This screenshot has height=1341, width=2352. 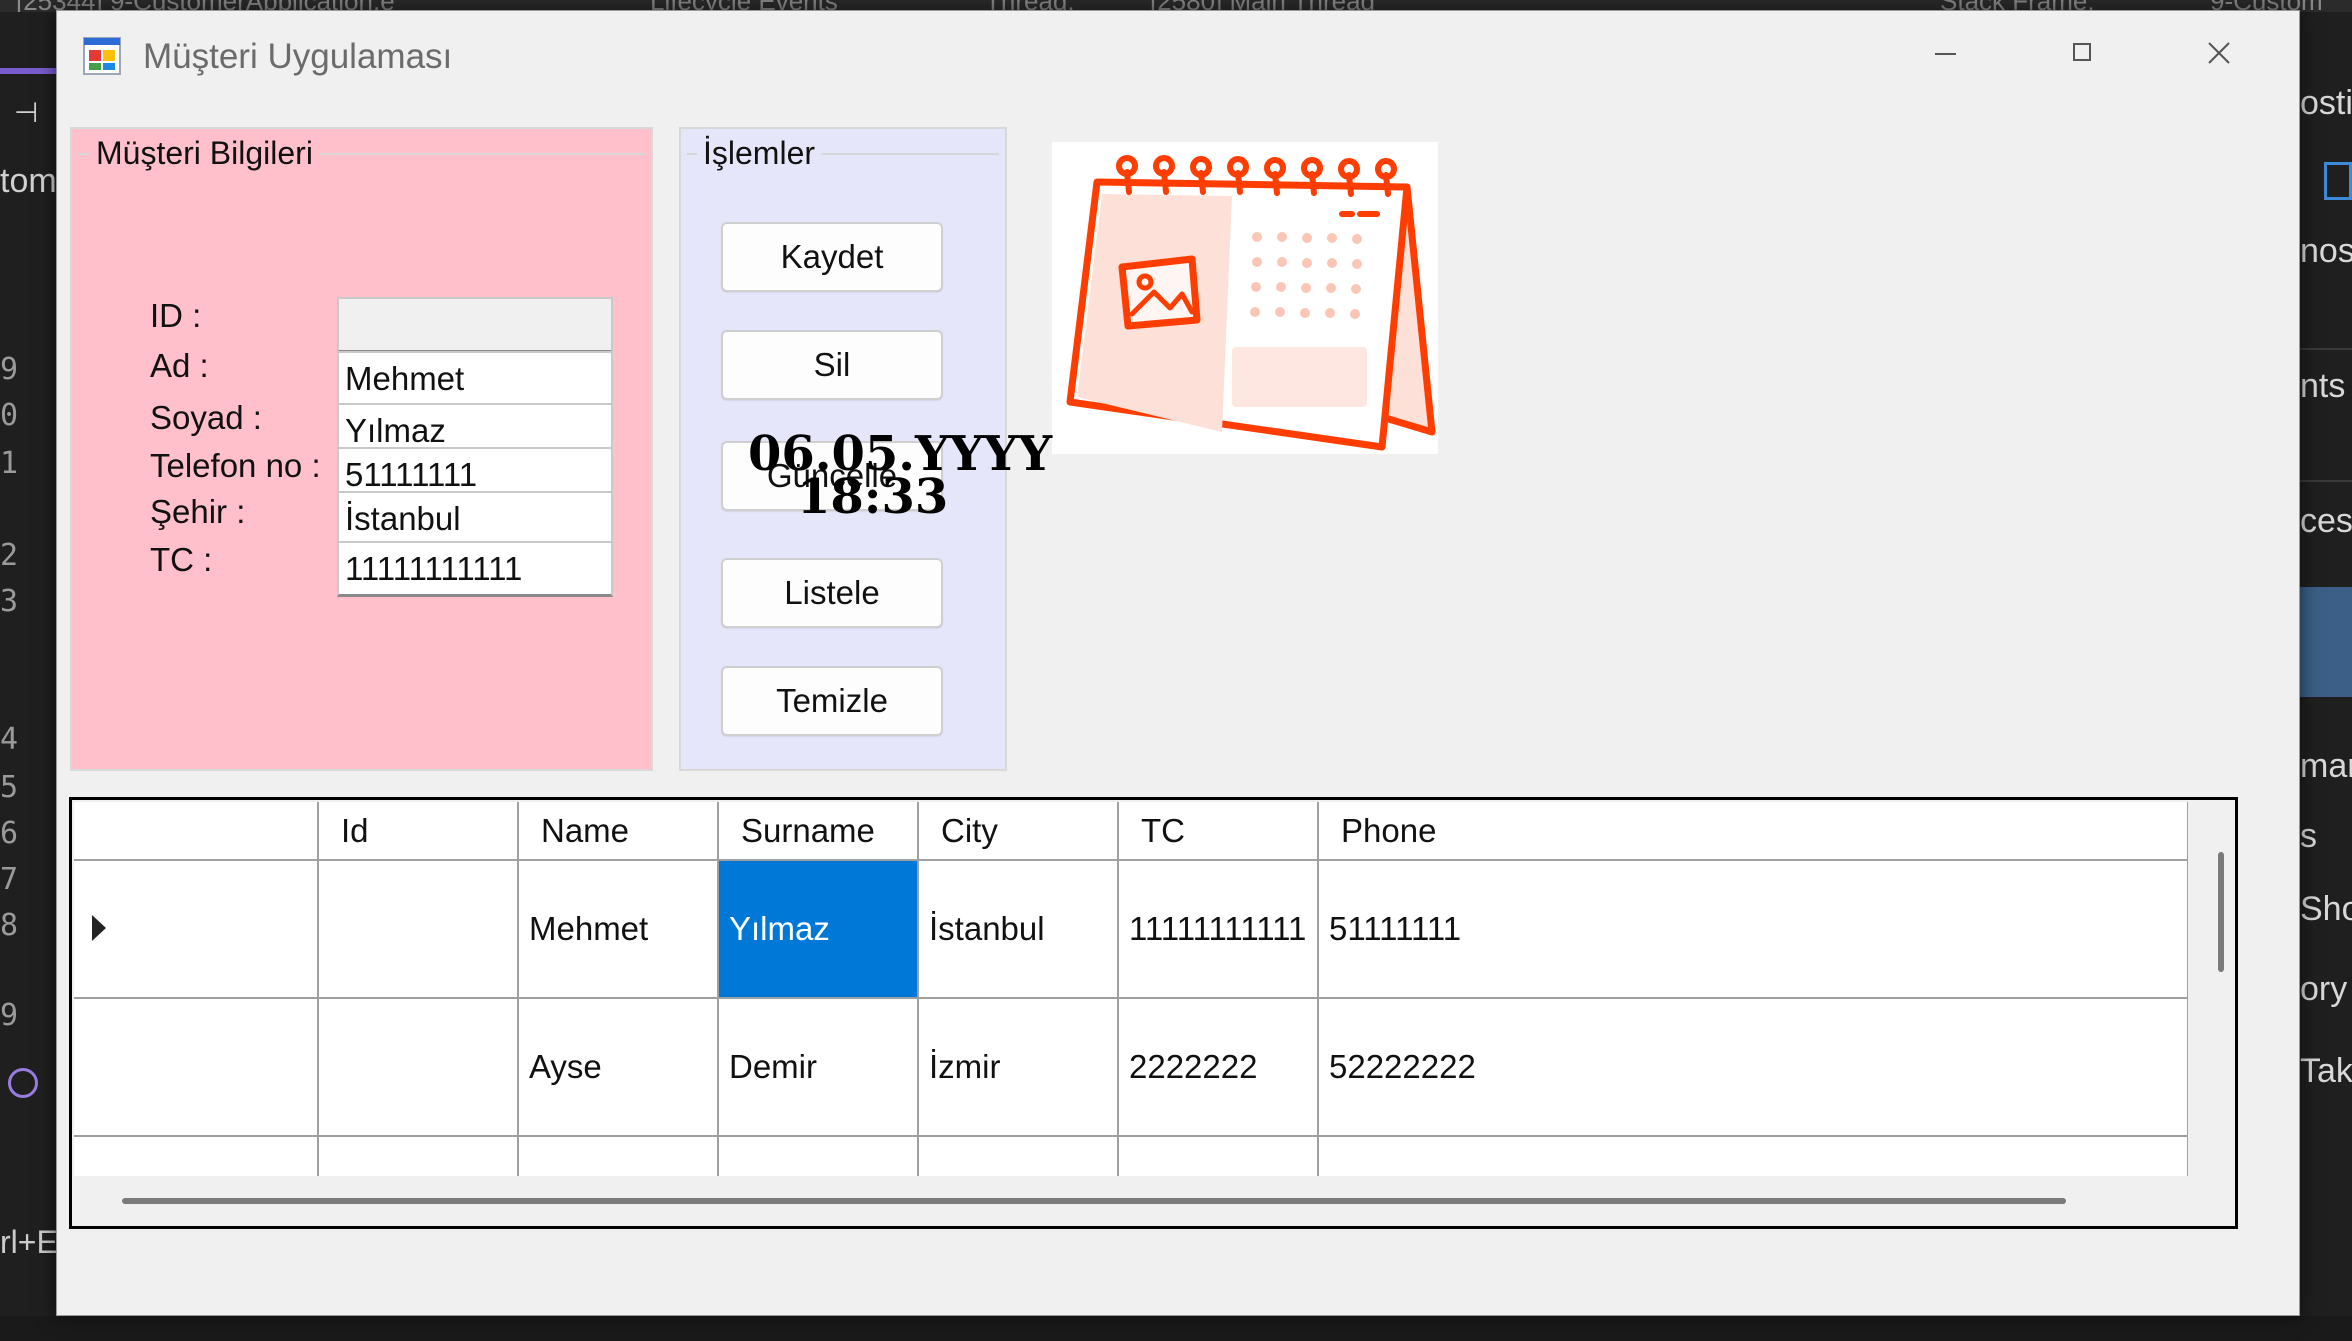 What do you see at coordinates (28, 181) in the screenshot?
I see `ide-left-fragment: tom` at bounding box center [28, 181].